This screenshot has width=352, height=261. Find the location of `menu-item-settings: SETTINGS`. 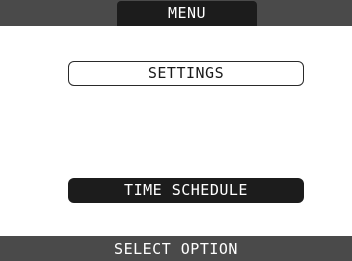

menu-item-settings: SETTINGS is located at coordinates (186, 73).